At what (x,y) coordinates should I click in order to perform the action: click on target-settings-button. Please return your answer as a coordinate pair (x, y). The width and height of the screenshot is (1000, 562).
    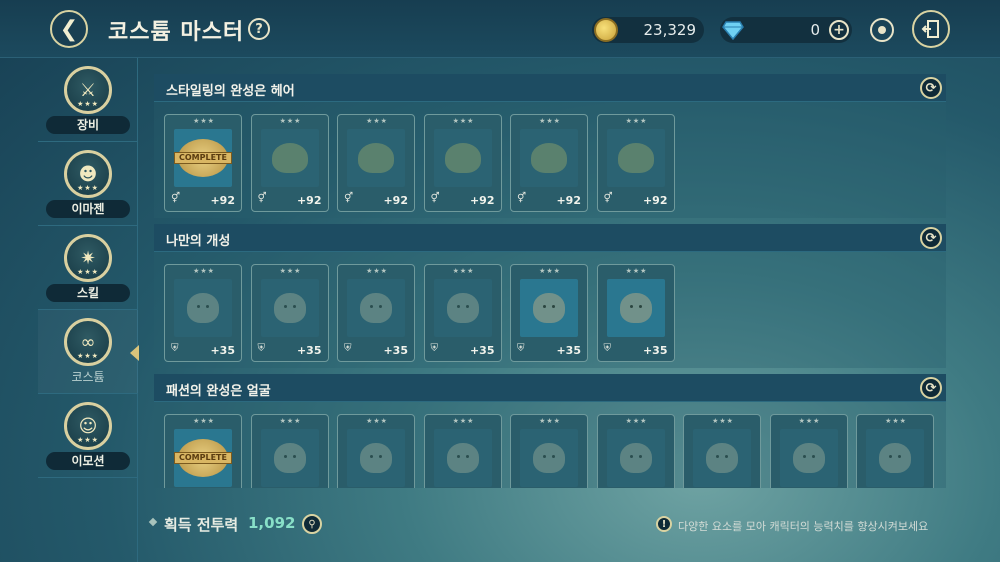
    Looking at the image, I should click on (882, 30).